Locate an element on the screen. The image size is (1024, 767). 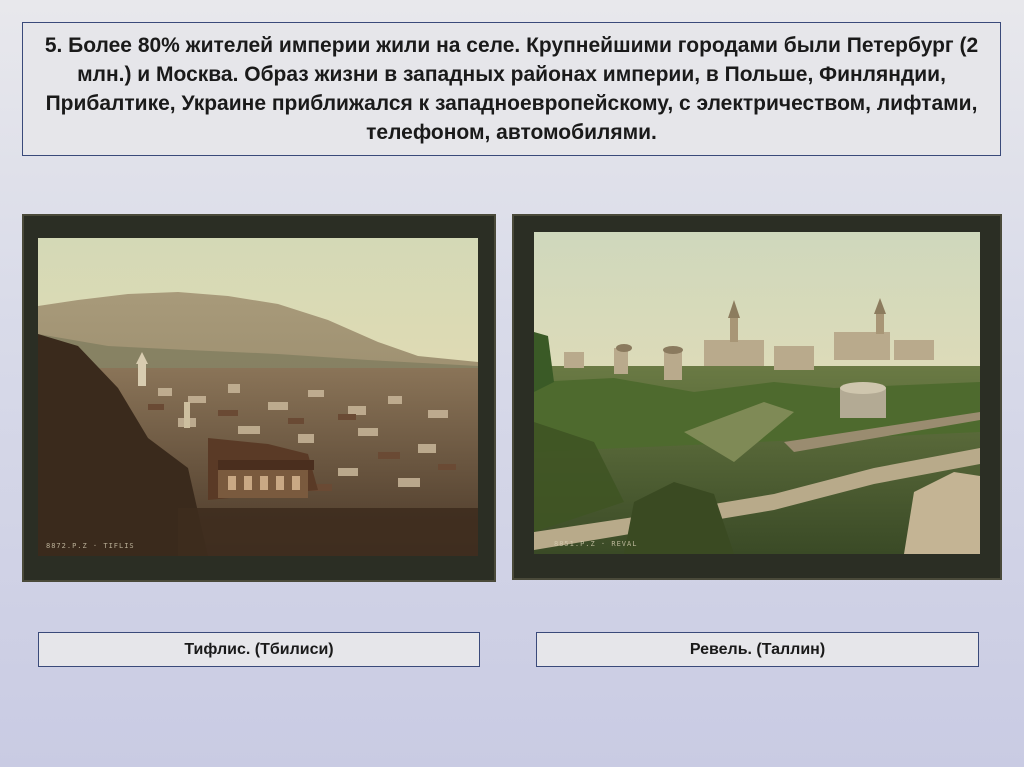
caption-tiflis: Тифлис. (Тбилиси) is located at coordinates (259, 649).